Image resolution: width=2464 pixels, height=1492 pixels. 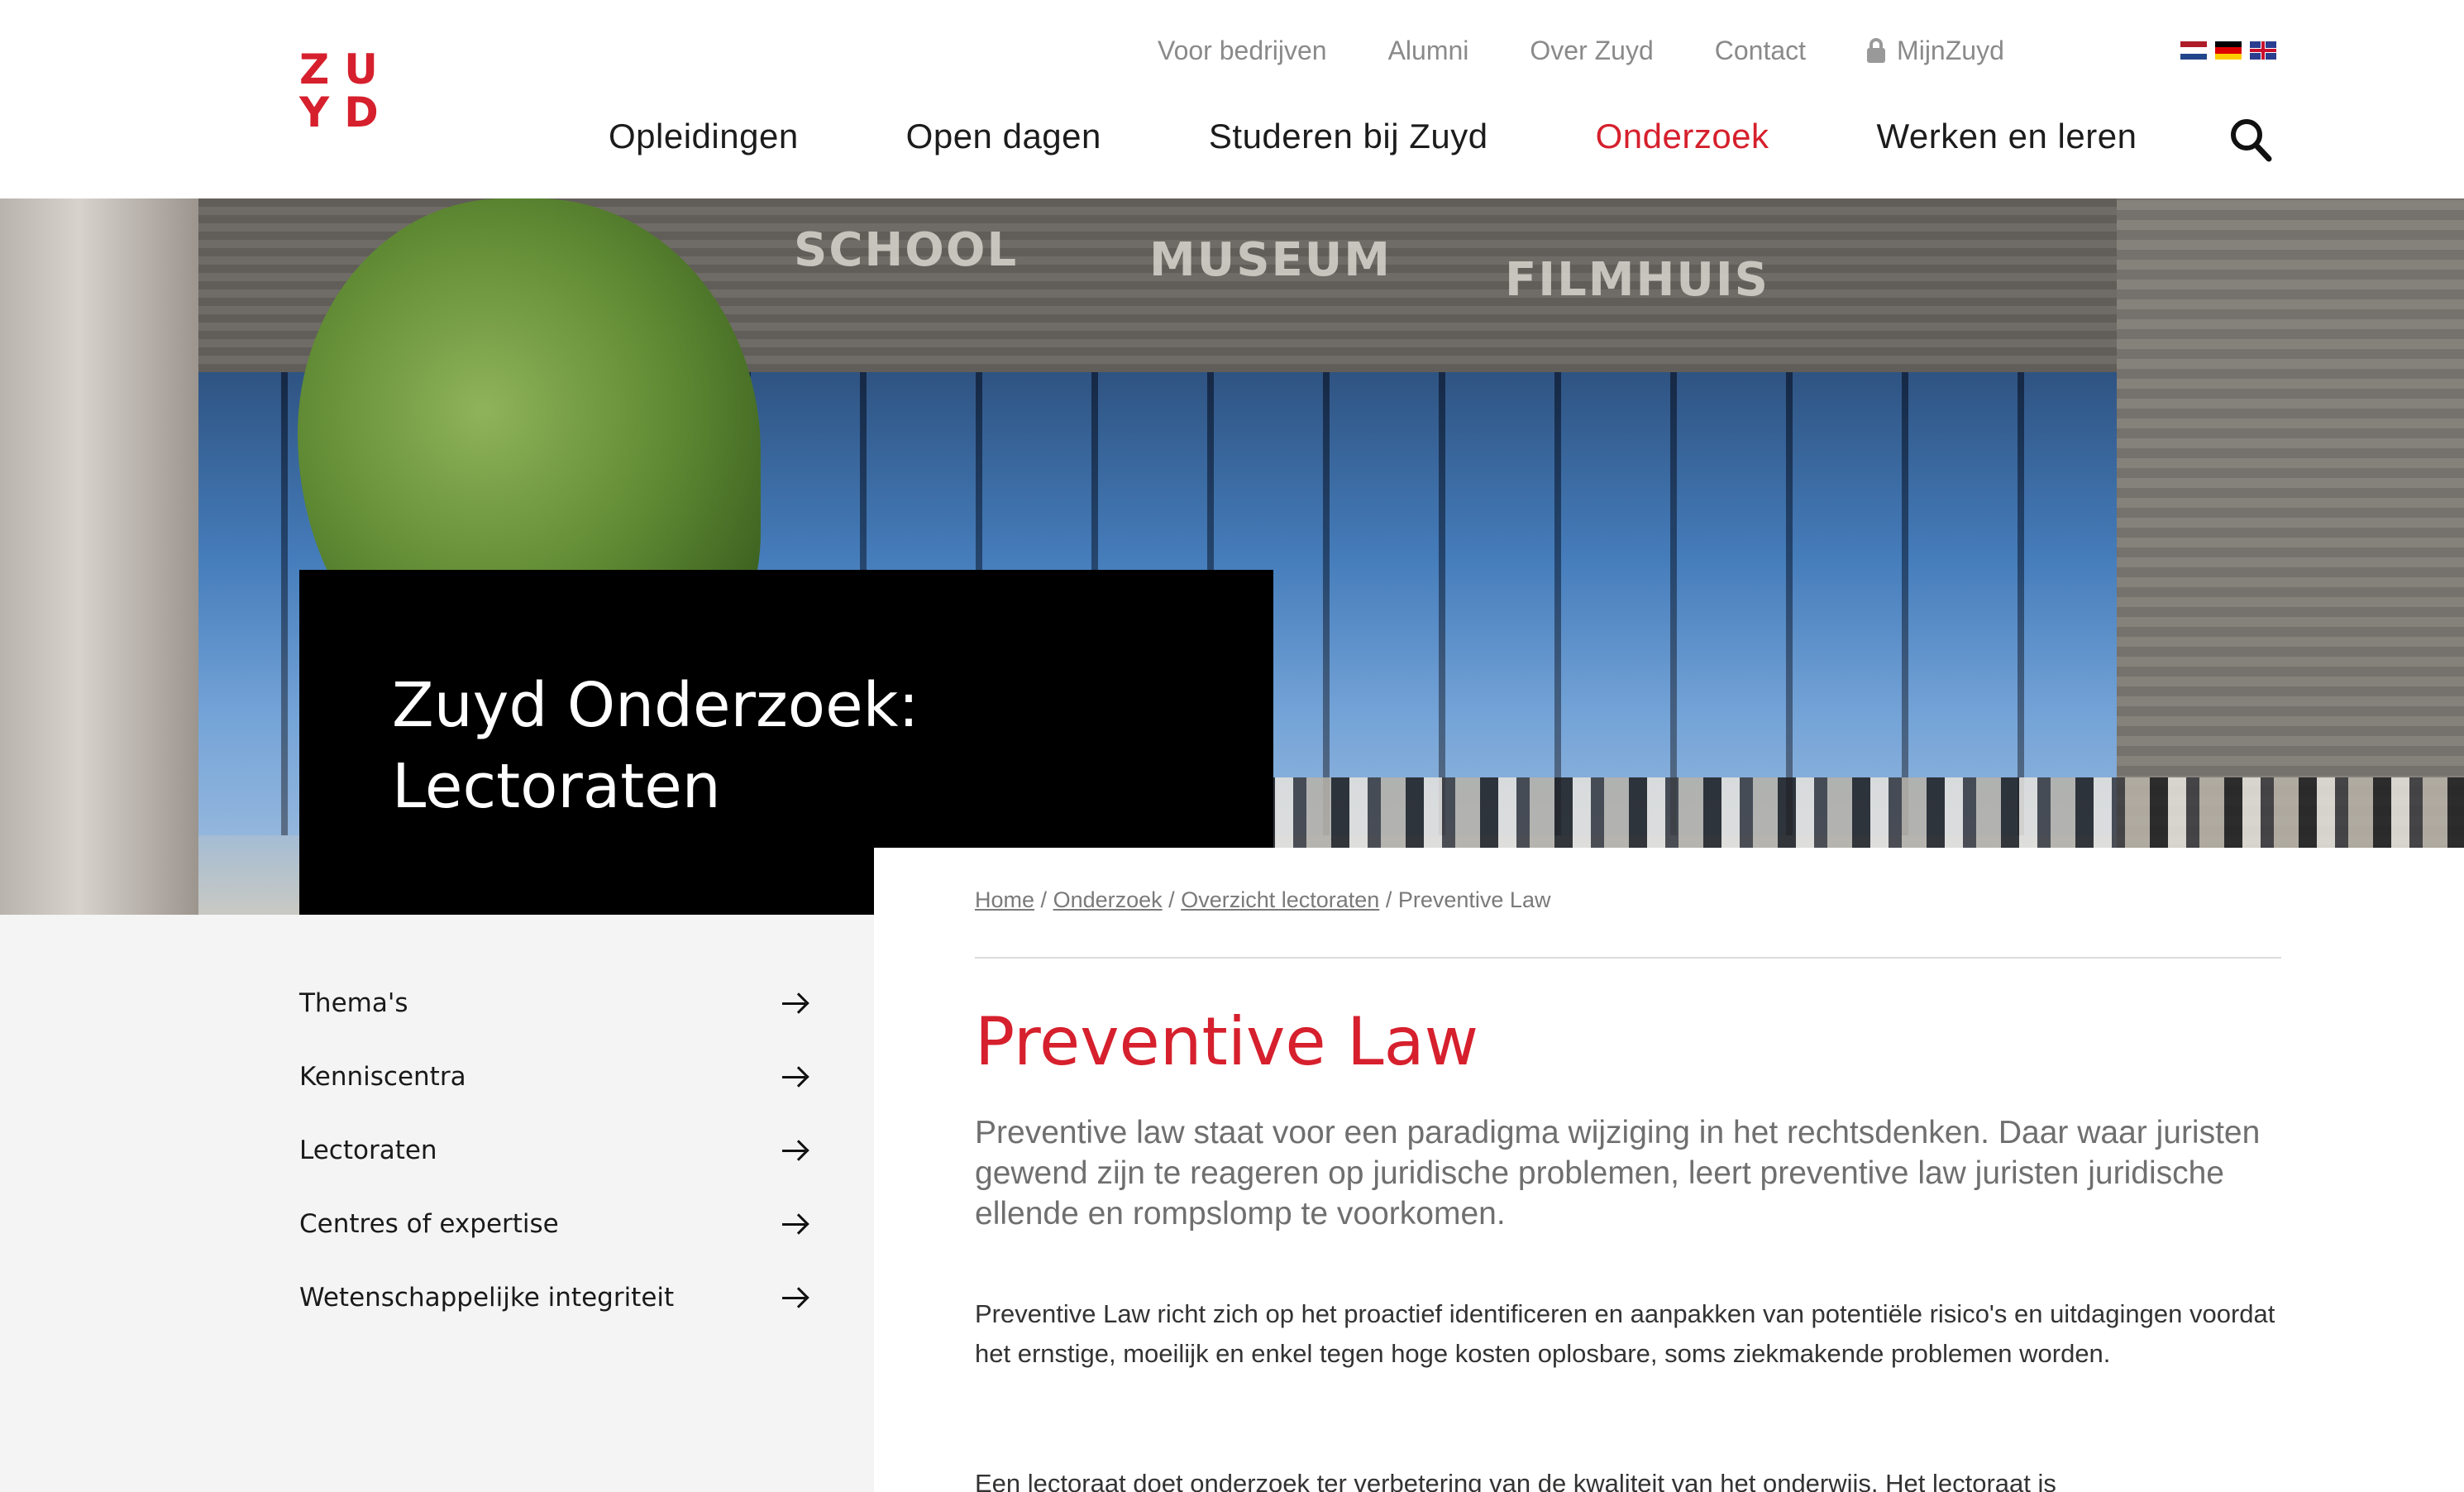 I want to click on search-icon, so click(x=2250, y=139).